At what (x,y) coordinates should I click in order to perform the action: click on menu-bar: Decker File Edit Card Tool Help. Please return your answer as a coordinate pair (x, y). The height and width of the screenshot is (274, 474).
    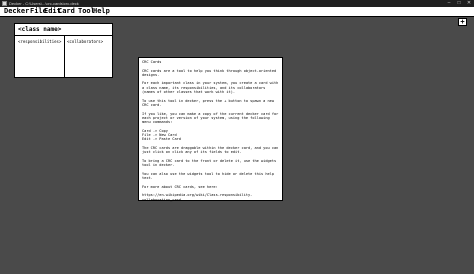
    Looking at the image, I should click on (237, 12).